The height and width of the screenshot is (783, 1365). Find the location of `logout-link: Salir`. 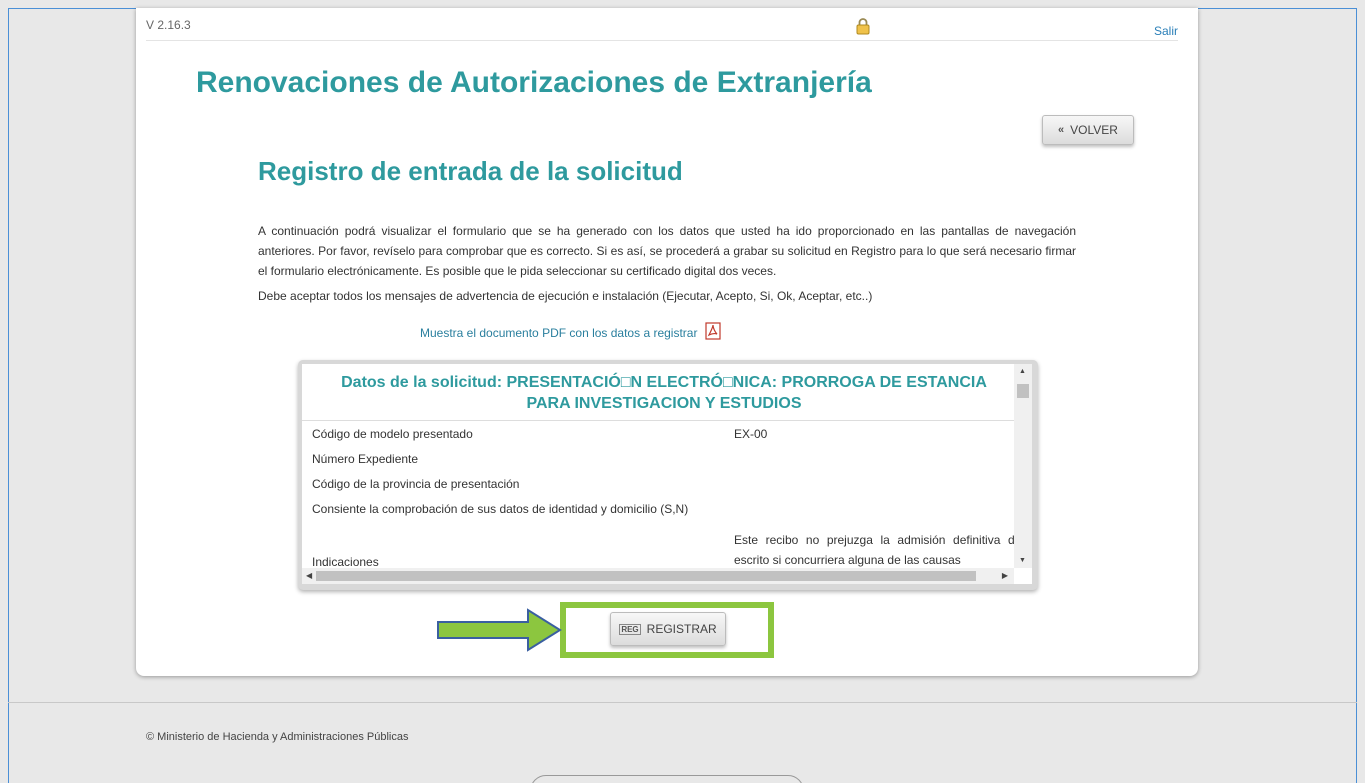

logout-link: Salir is located at coordinates (1166, 31).